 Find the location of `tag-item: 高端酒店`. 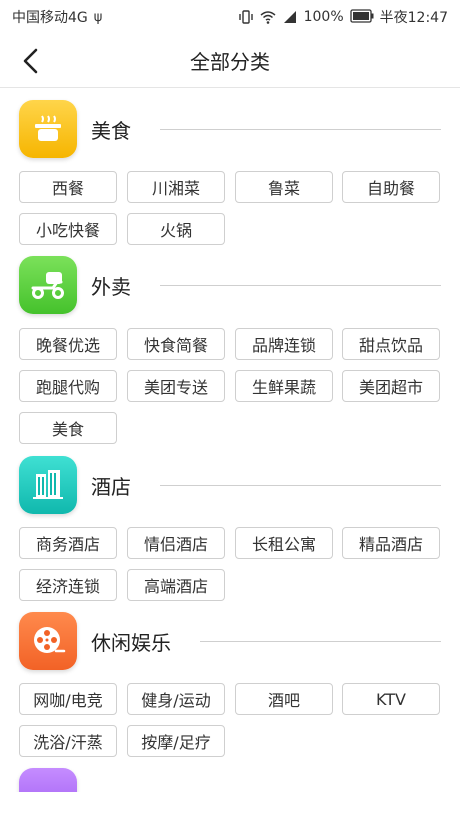

tag-item: 高端酒店 is located at coordinates (176, 585).